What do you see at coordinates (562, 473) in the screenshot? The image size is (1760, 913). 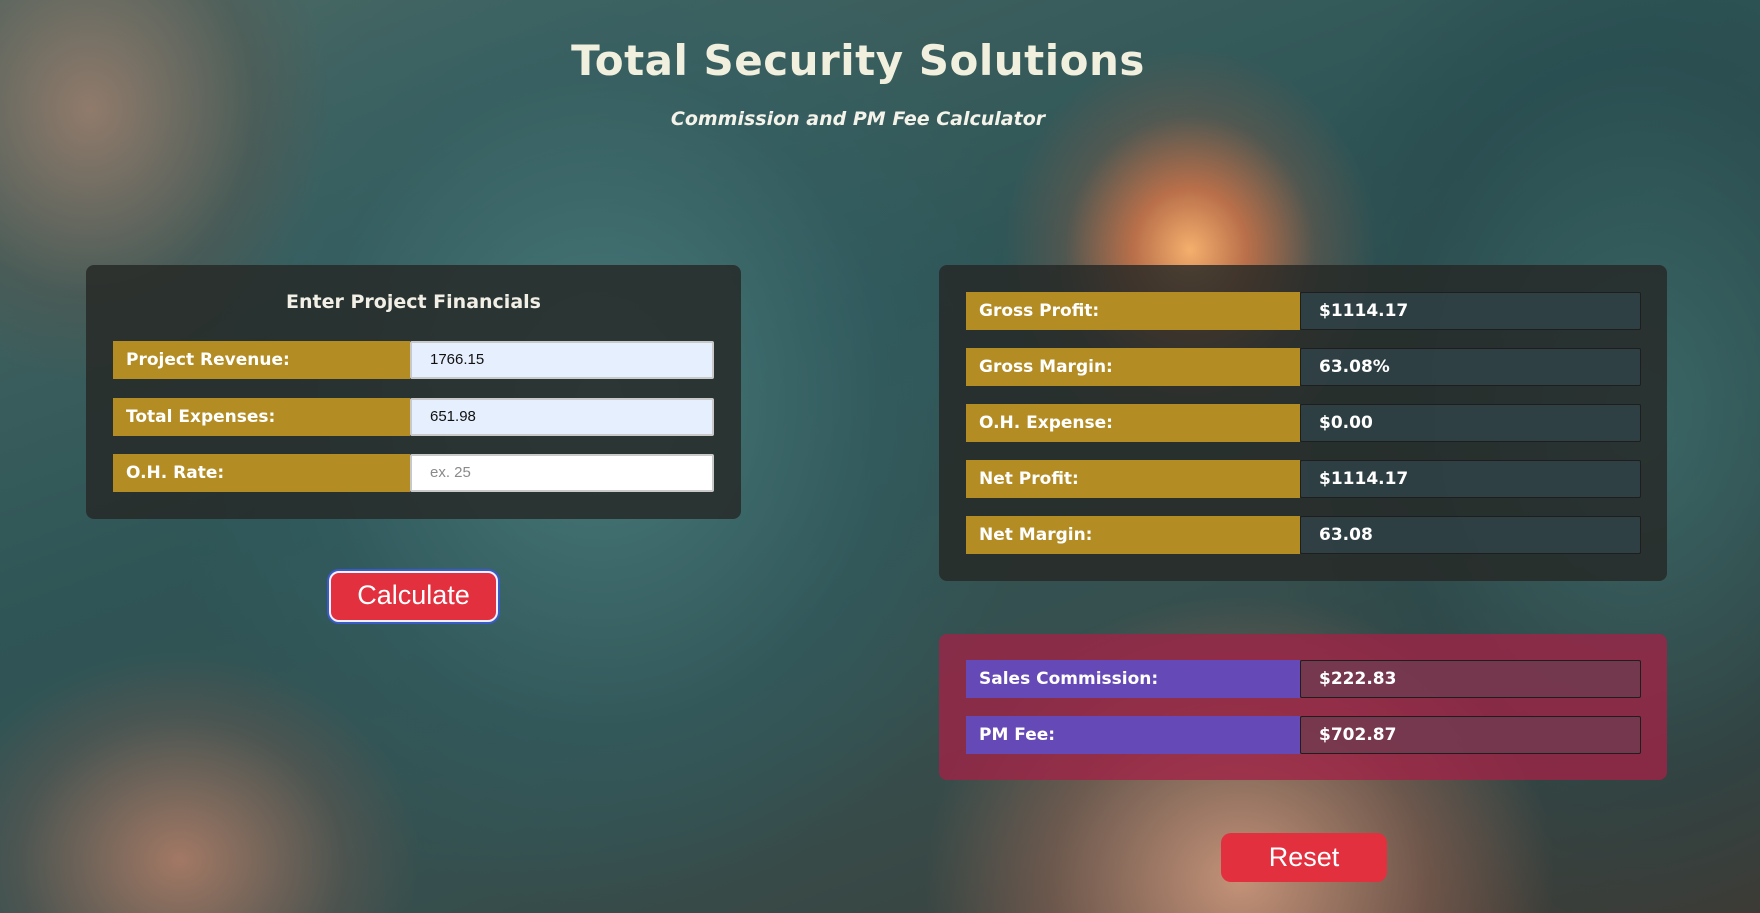 I see `oh-rate-input: ex. 25` at bounding box center [562, 473].